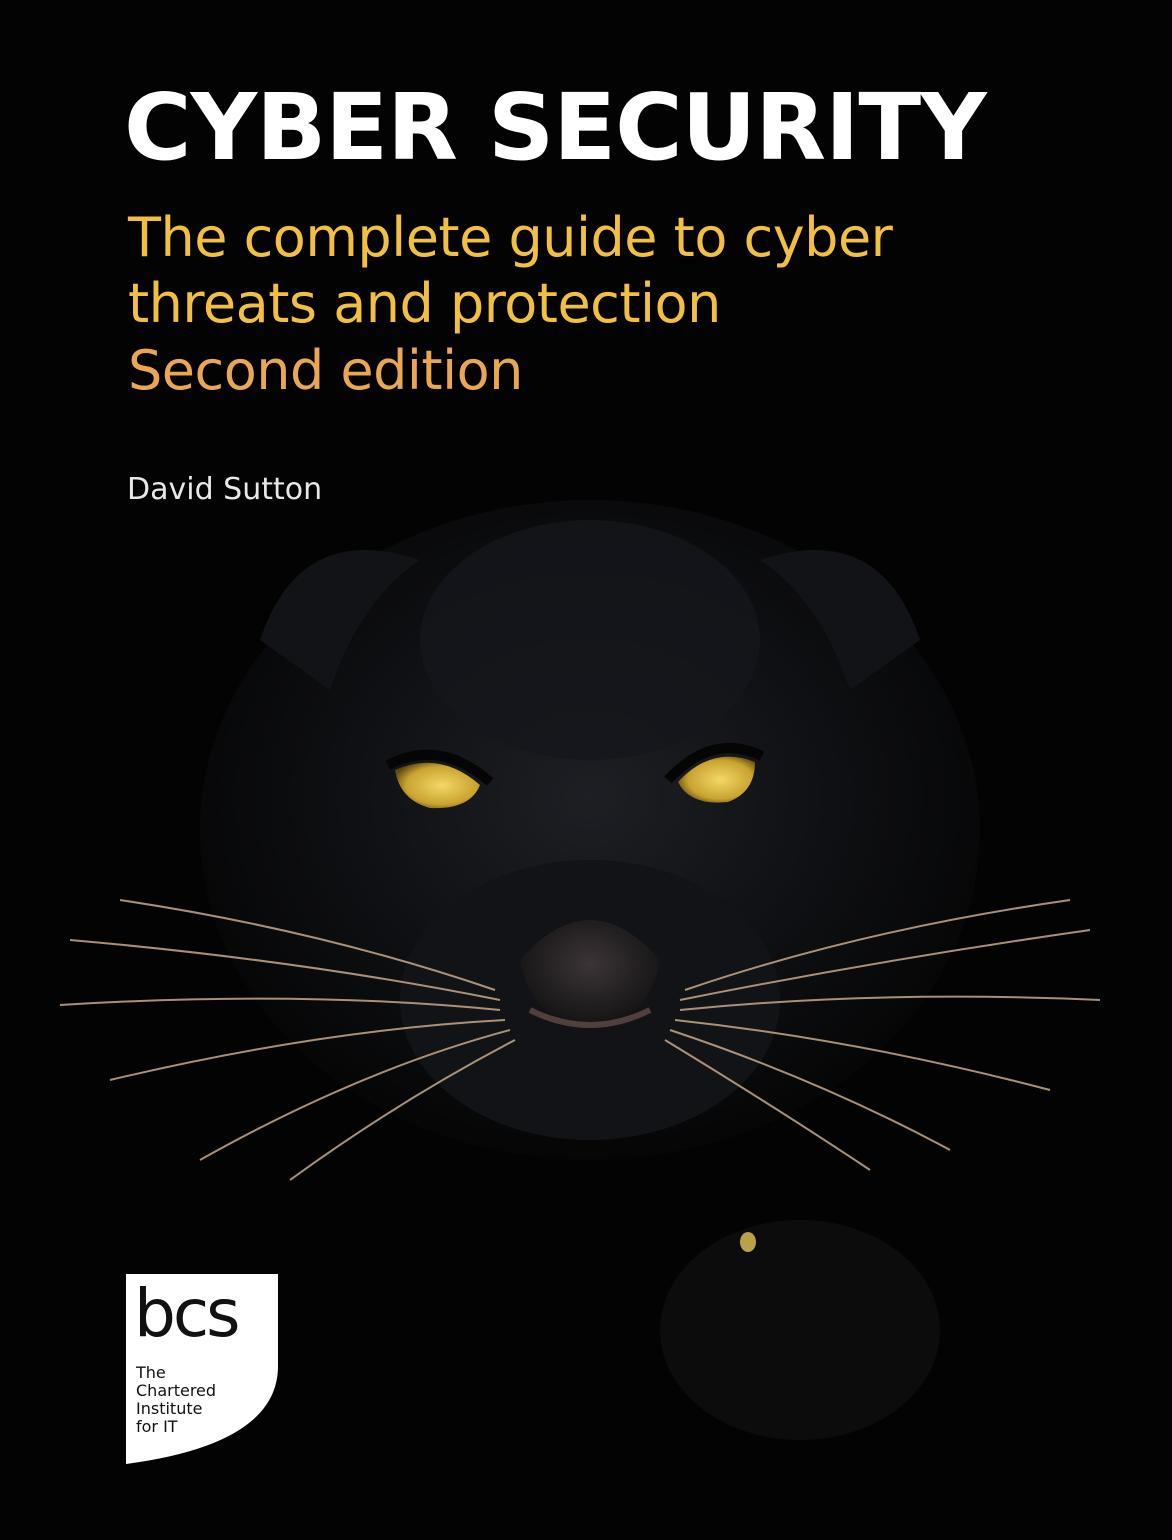 The width and height of the screenshot is (1172, 1540). Describe the element at coordinates (510, 237) in the screenshot. I see `subtitle-line-1: The complete guide to cyber` at that location.